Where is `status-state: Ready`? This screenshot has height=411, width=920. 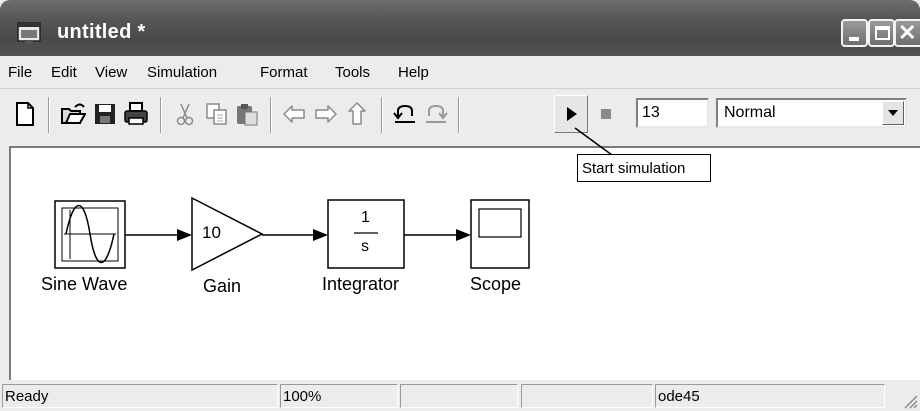
status-state: Ready is located at coordinates (140, 396).